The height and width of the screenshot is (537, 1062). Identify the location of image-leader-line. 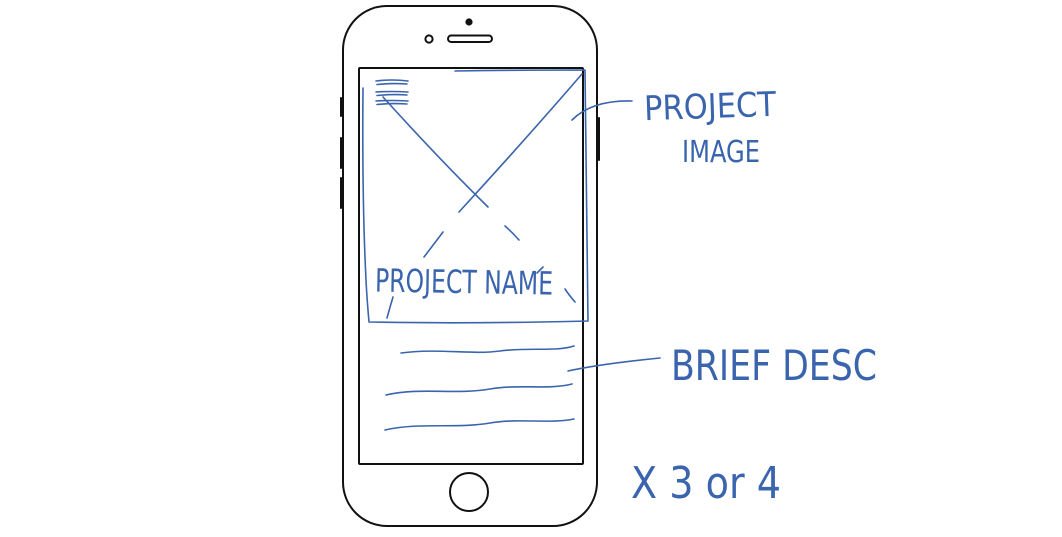
(602, 110).